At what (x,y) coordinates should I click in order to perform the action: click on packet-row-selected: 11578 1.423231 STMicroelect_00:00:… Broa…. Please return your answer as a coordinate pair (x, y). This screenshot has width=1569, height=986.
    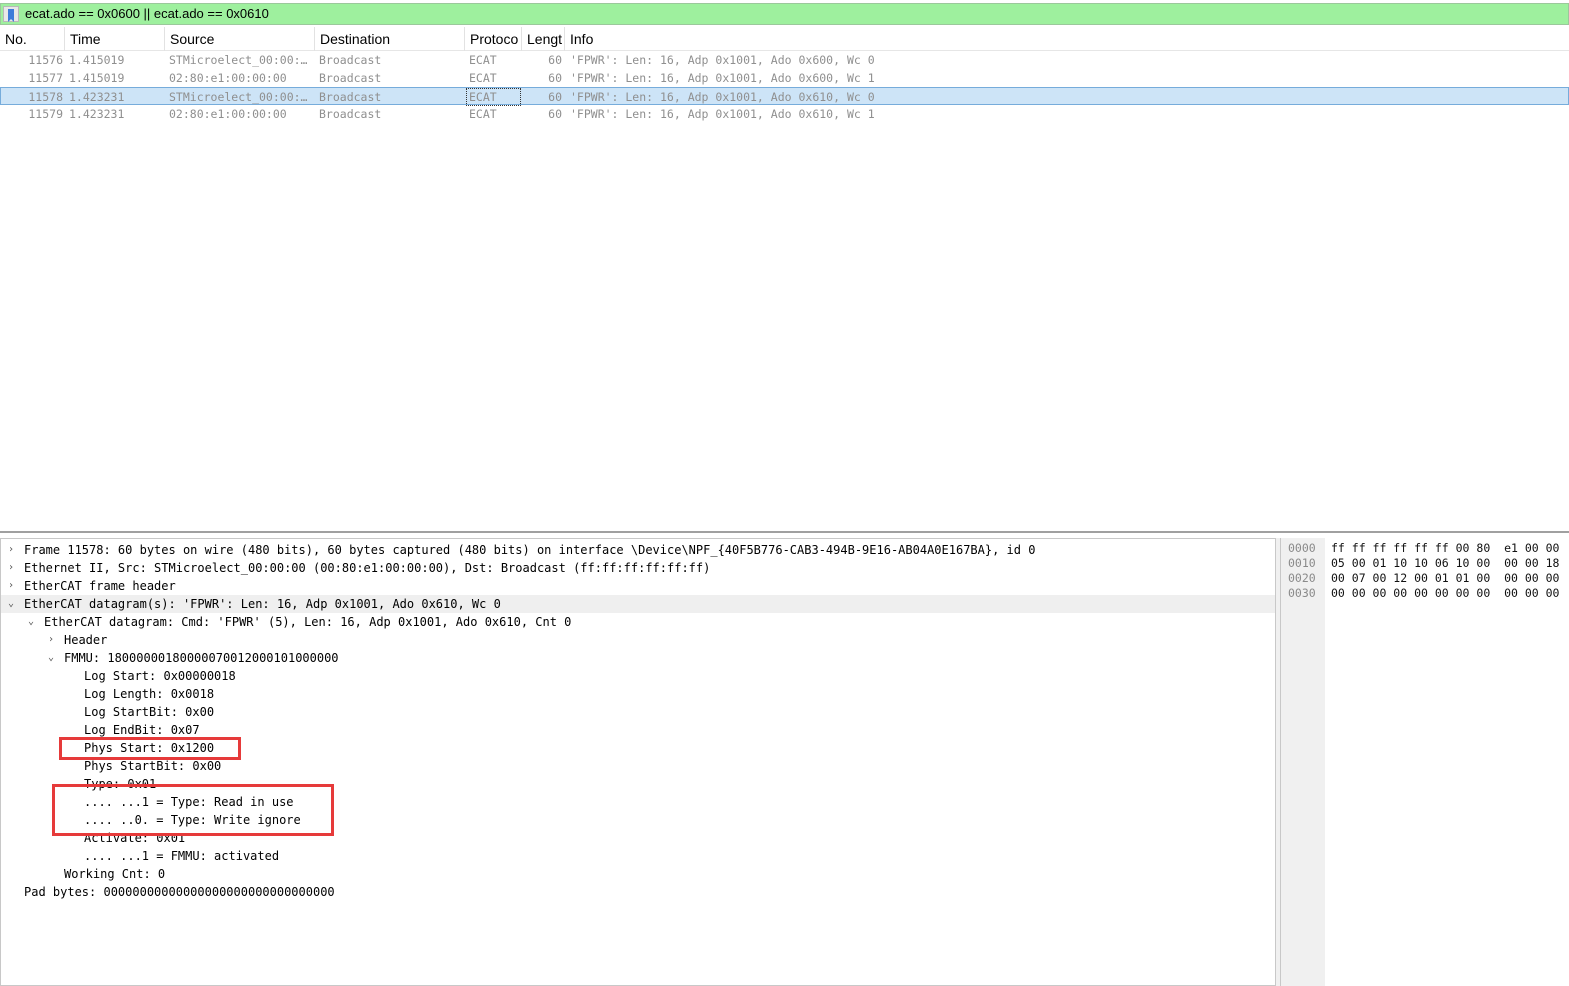
    Looking at the image, I should click on (784, 96).